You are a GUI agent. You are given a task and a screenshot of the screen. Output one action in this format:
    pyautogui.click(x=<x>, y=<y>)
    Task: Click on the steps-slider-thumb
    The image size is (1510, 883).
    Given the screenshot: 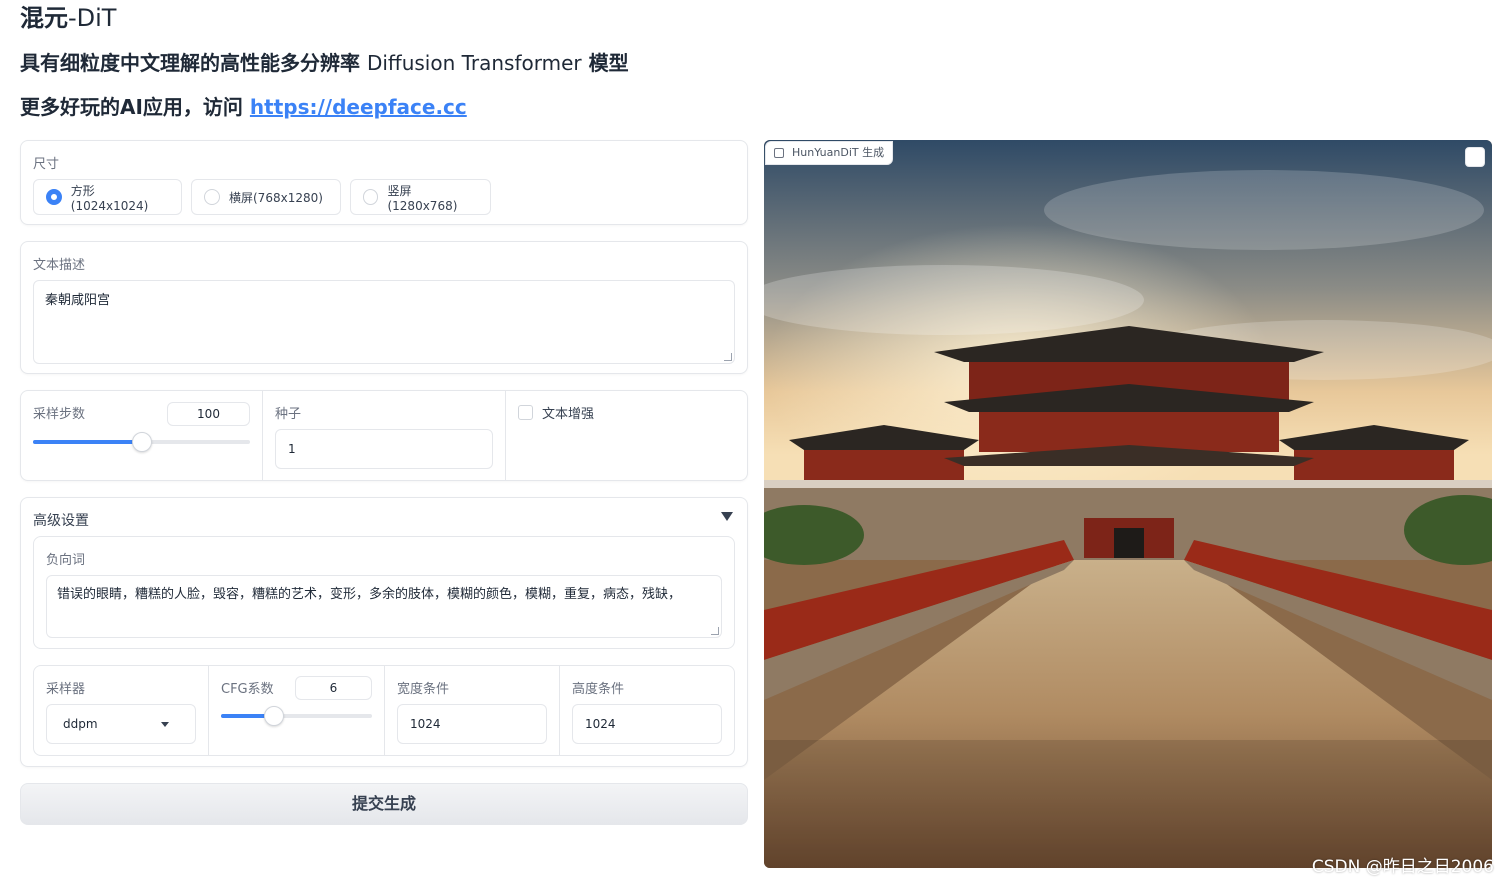 What is the action you would take?
    pyautogui.click(x=141, y=442)
    